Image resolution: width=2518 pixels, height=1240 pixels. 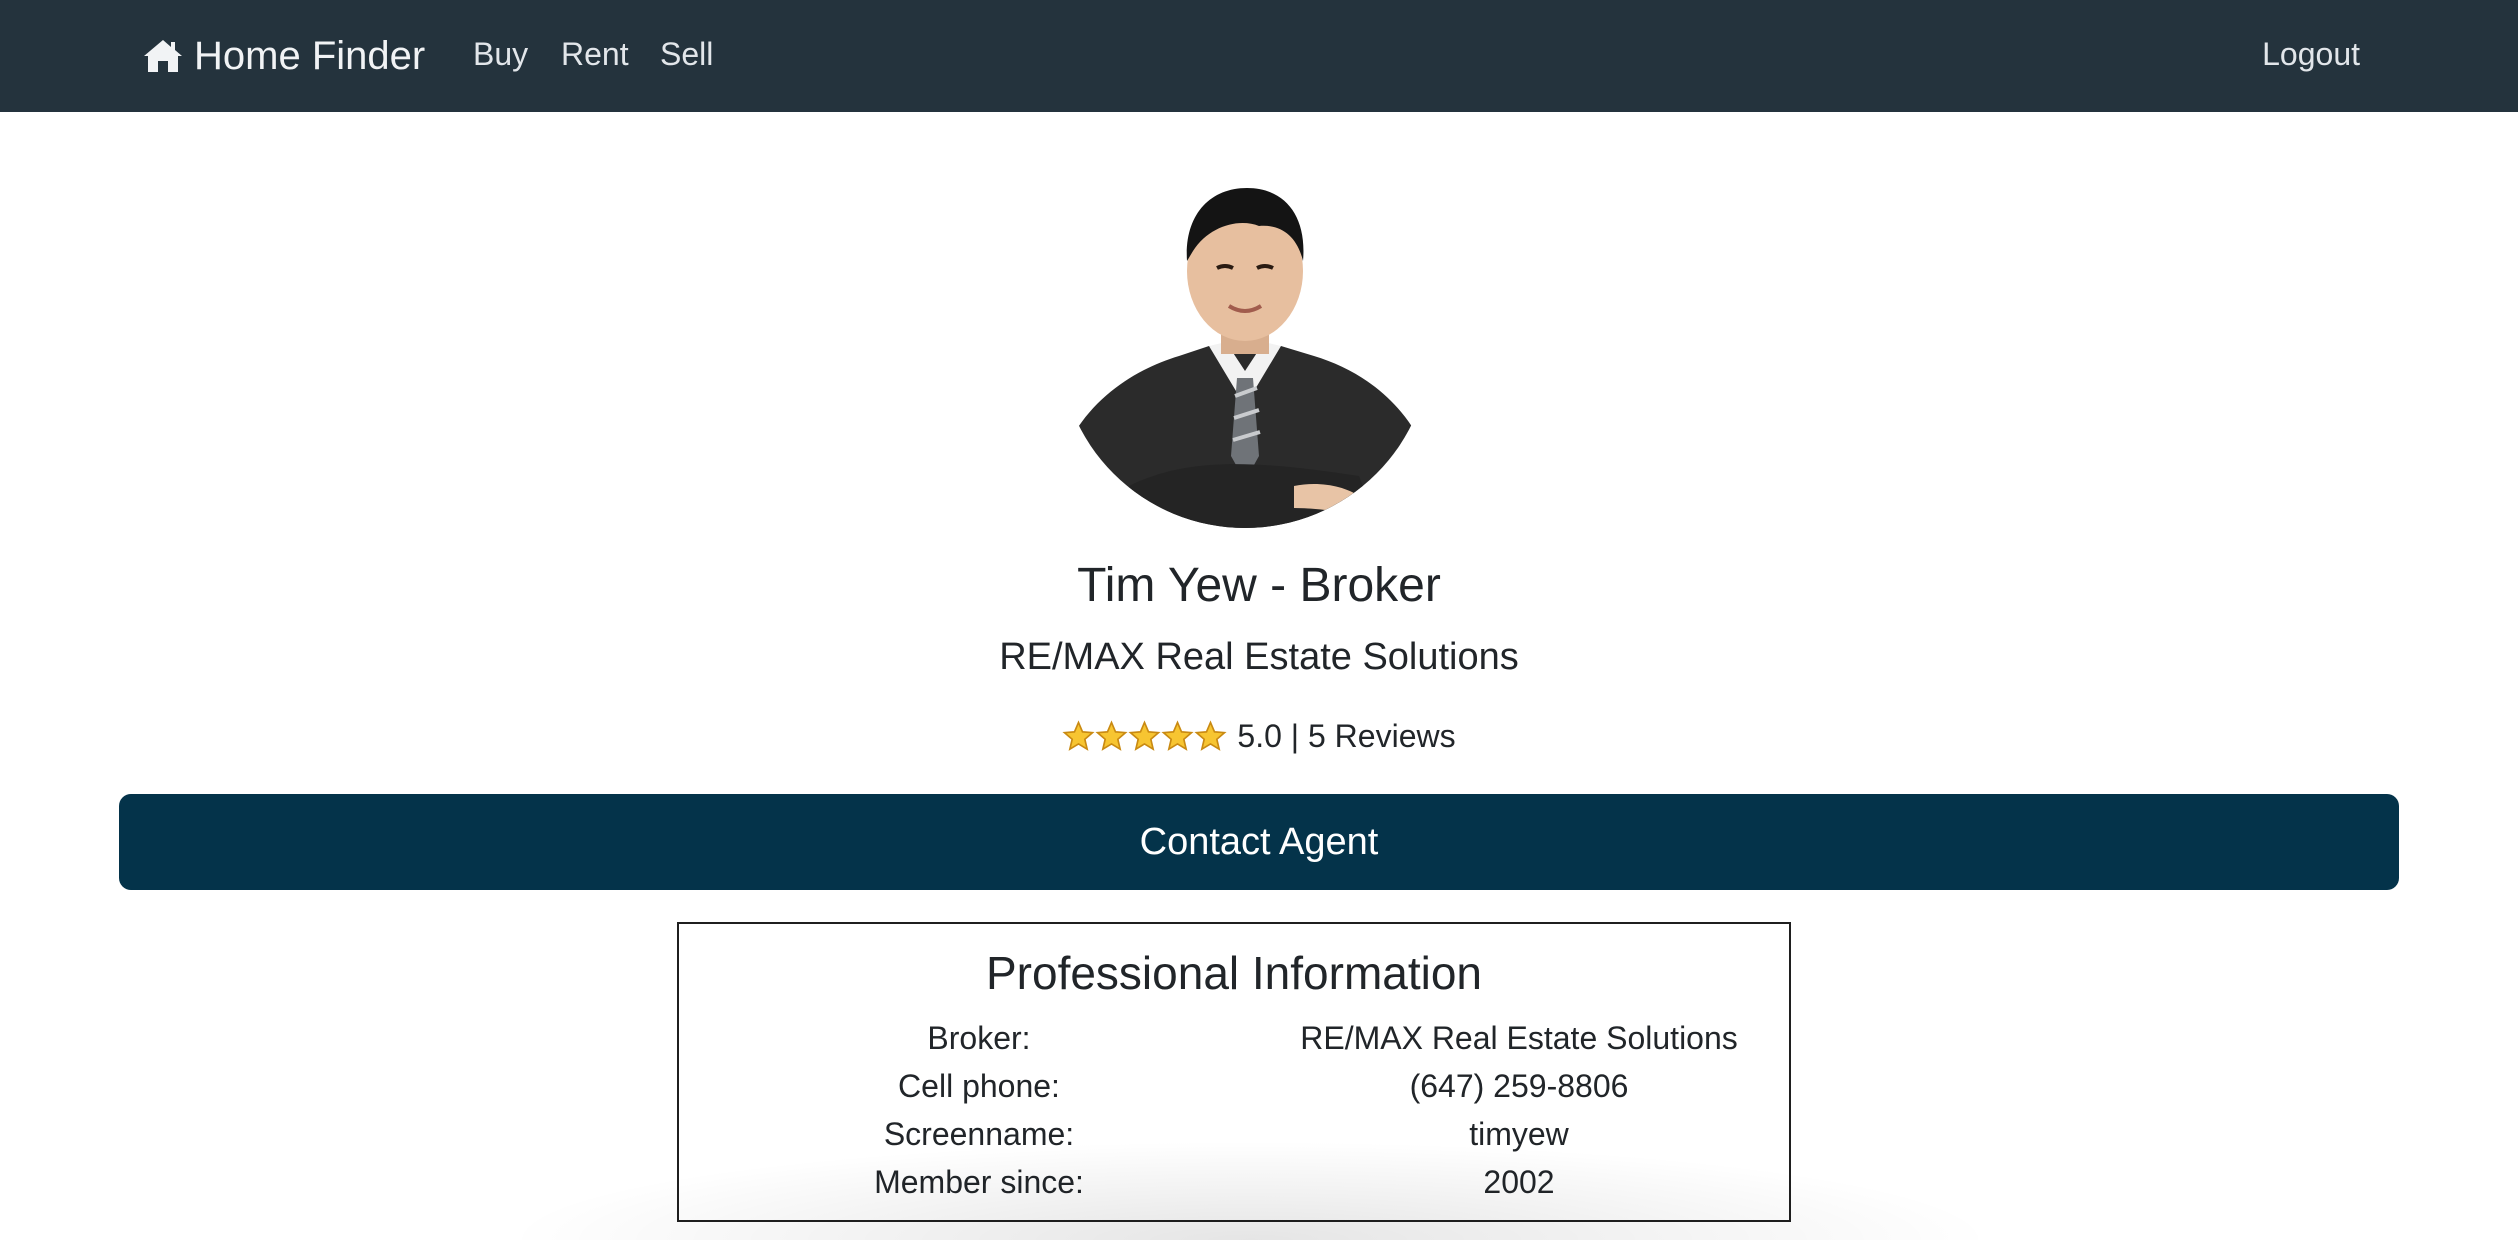 I want to click on info-row-cell-phone: Cell phone: (647) 259-8806, so click(x=1234, y=1090).